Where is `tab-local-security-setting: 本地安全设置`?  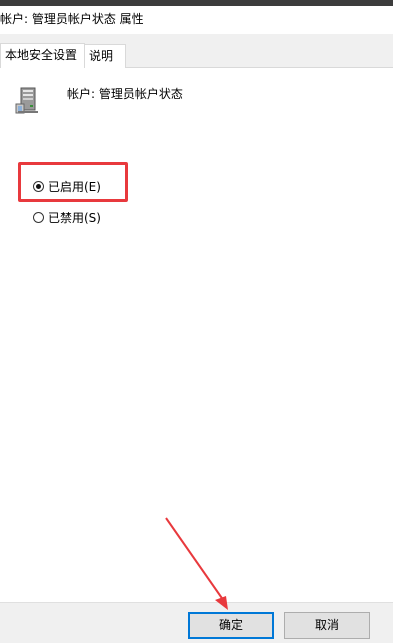 tab-local-security-setting: 本地安全设置 is located at coordinates (42, 55).